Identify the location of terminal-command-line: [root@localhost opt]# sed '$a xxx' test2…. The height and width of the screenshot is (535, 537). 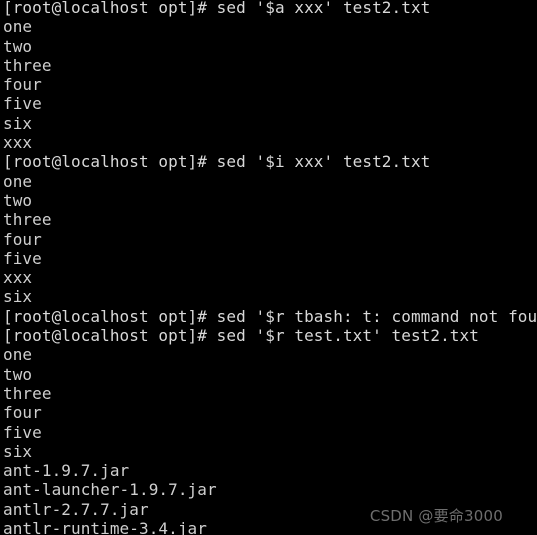
(217, 8).